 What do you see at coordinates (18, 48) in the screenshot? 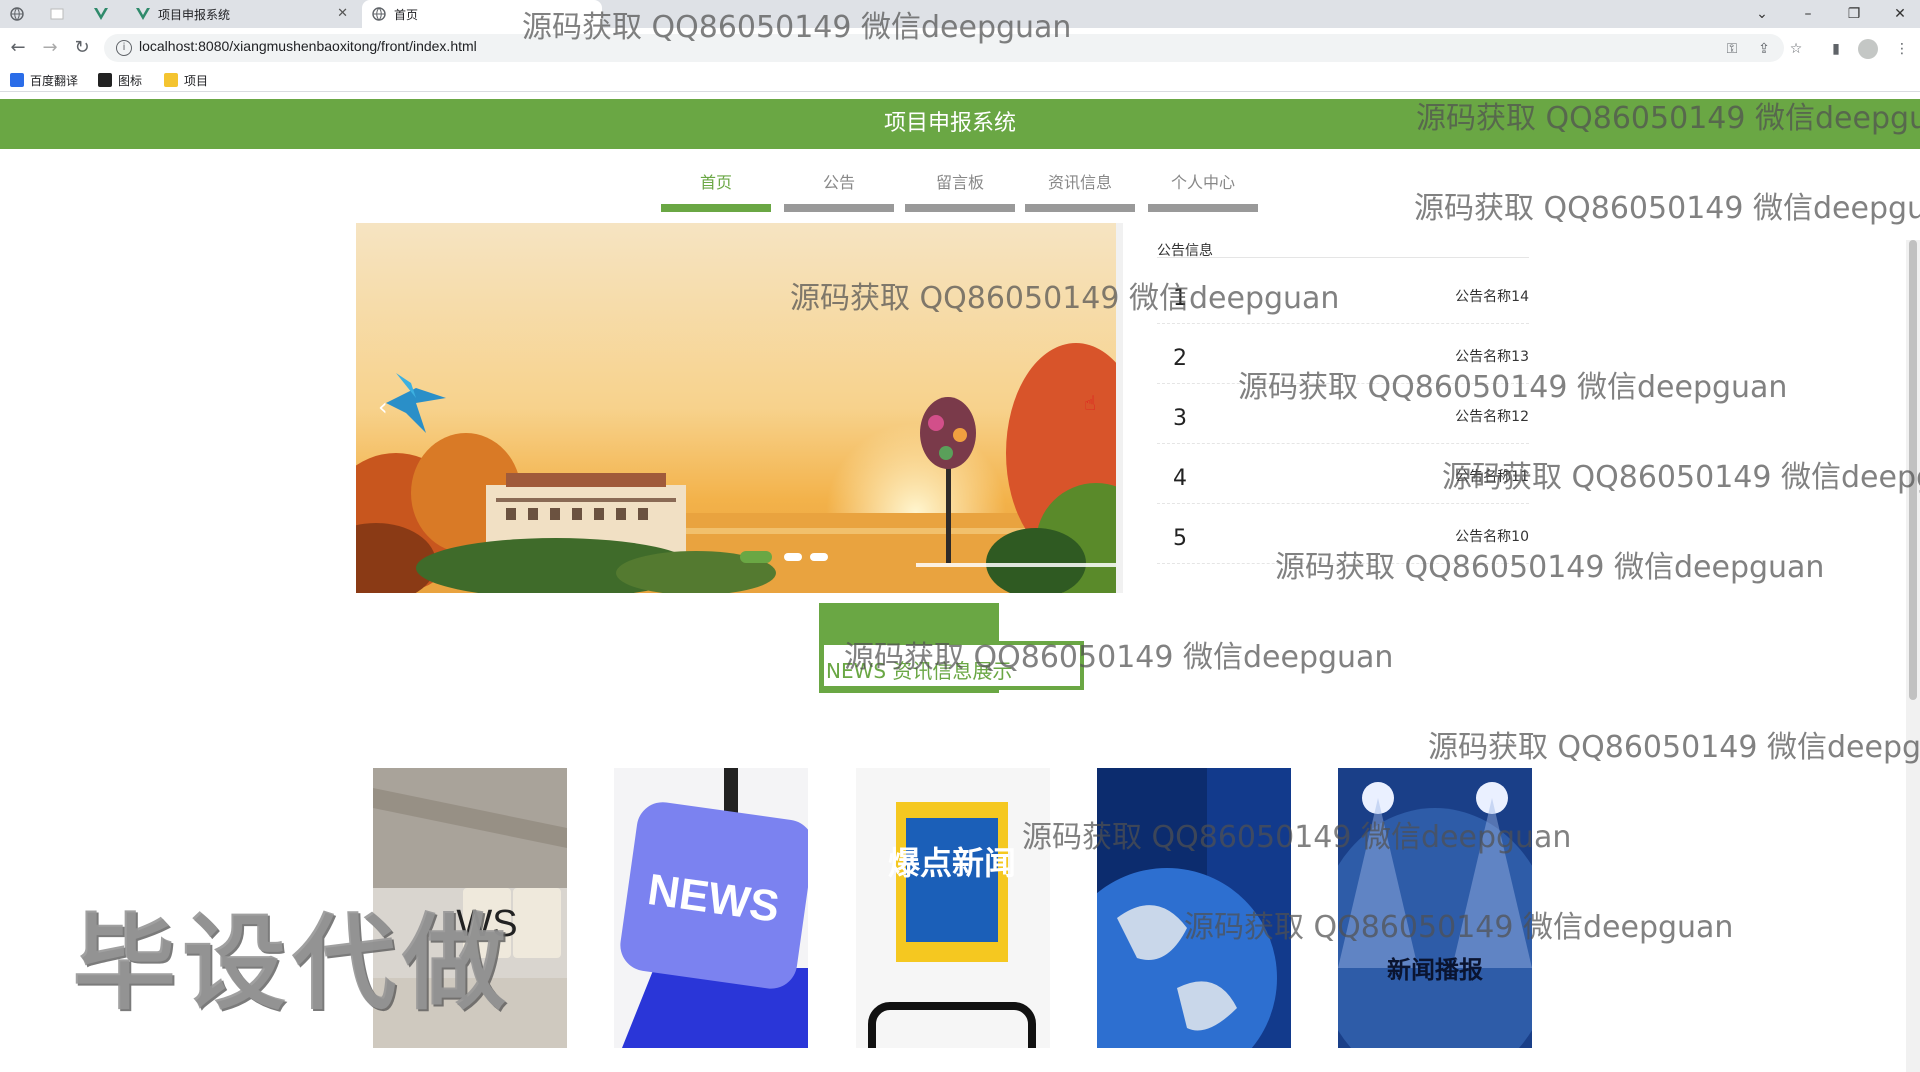
I see `back-arrow-icon: ←` at bounding box center [18, 48].